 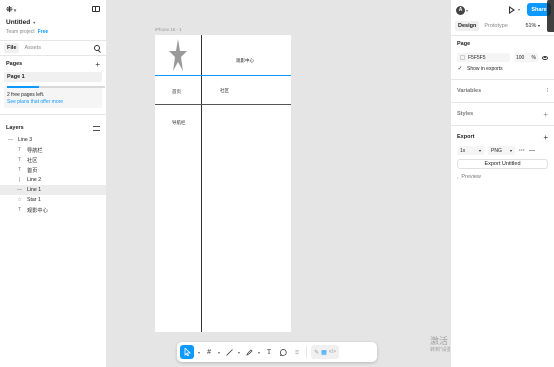 What do you see at coordinates (467, 26) in the screenshot?
I see `tab-design: Design` at bounding box center [467, 26].